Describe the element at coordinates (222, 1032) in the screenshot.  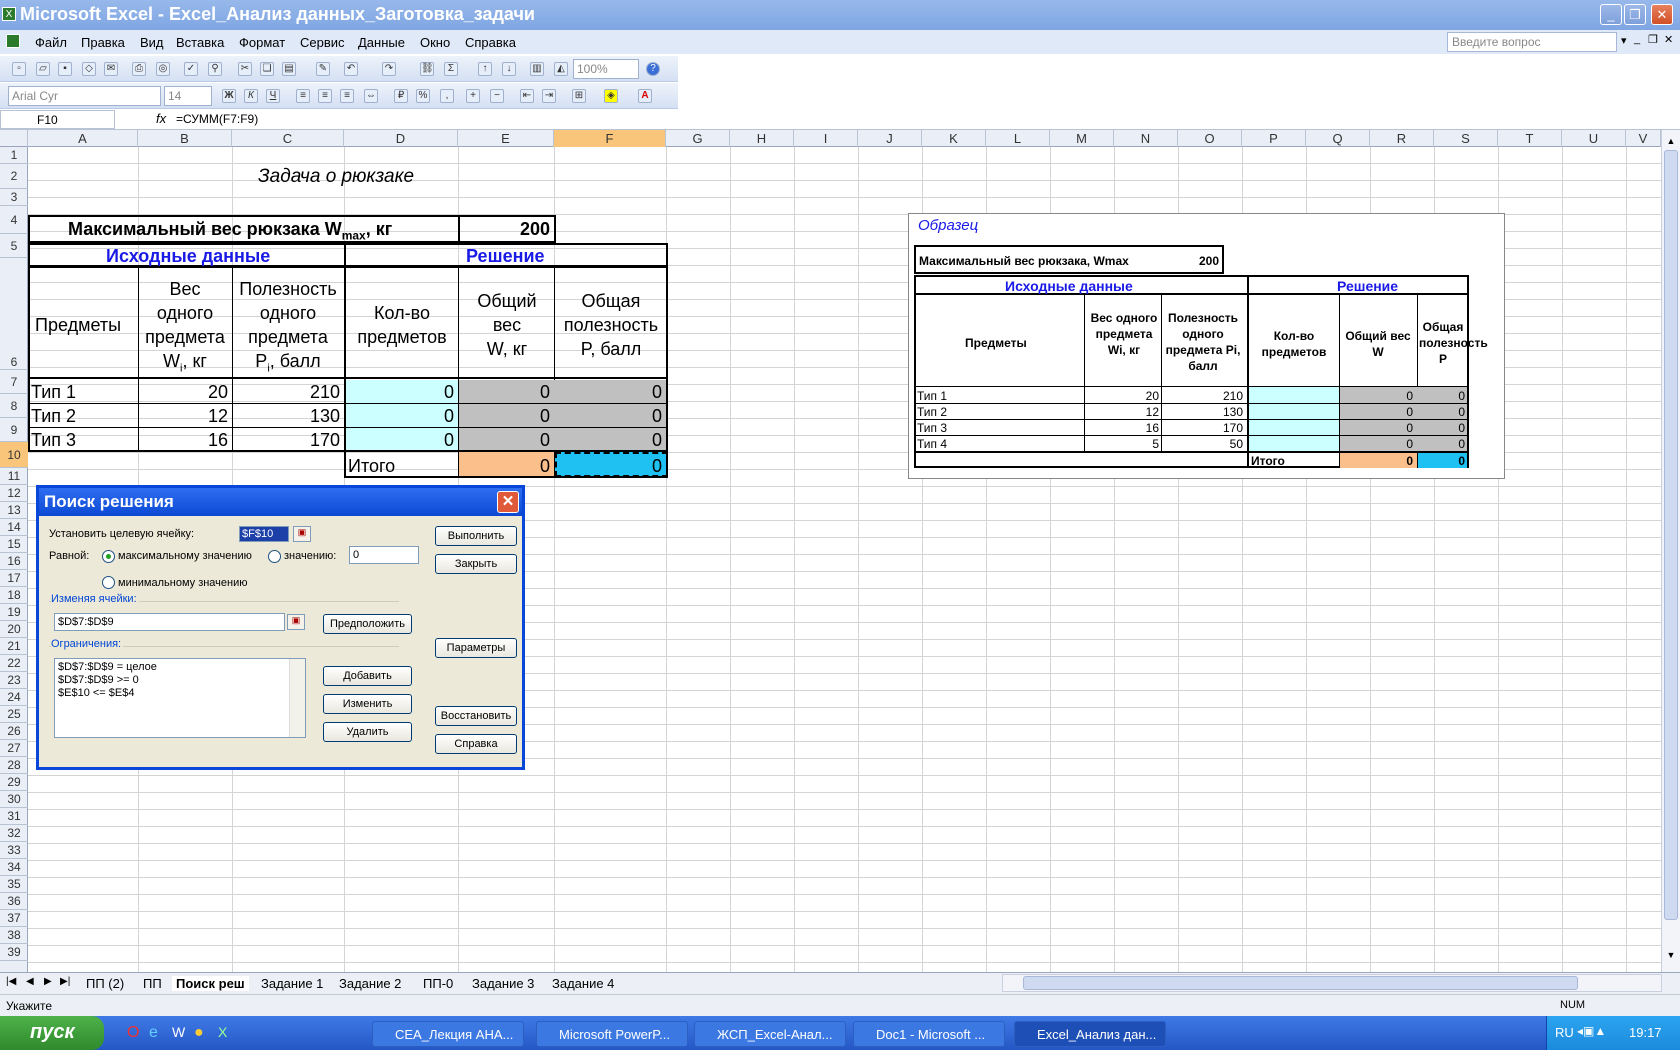
I see `excel-quick-icon: X` at that location.